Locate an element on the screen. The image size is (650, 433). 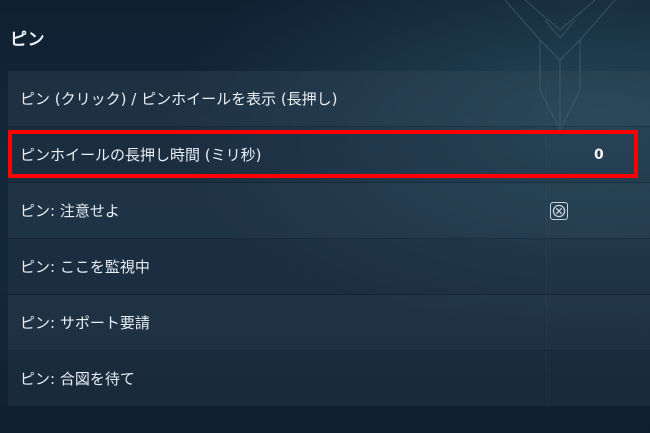
setting-row-pin-support: ピン: サポート要請 is located at coordinates (329, 323).